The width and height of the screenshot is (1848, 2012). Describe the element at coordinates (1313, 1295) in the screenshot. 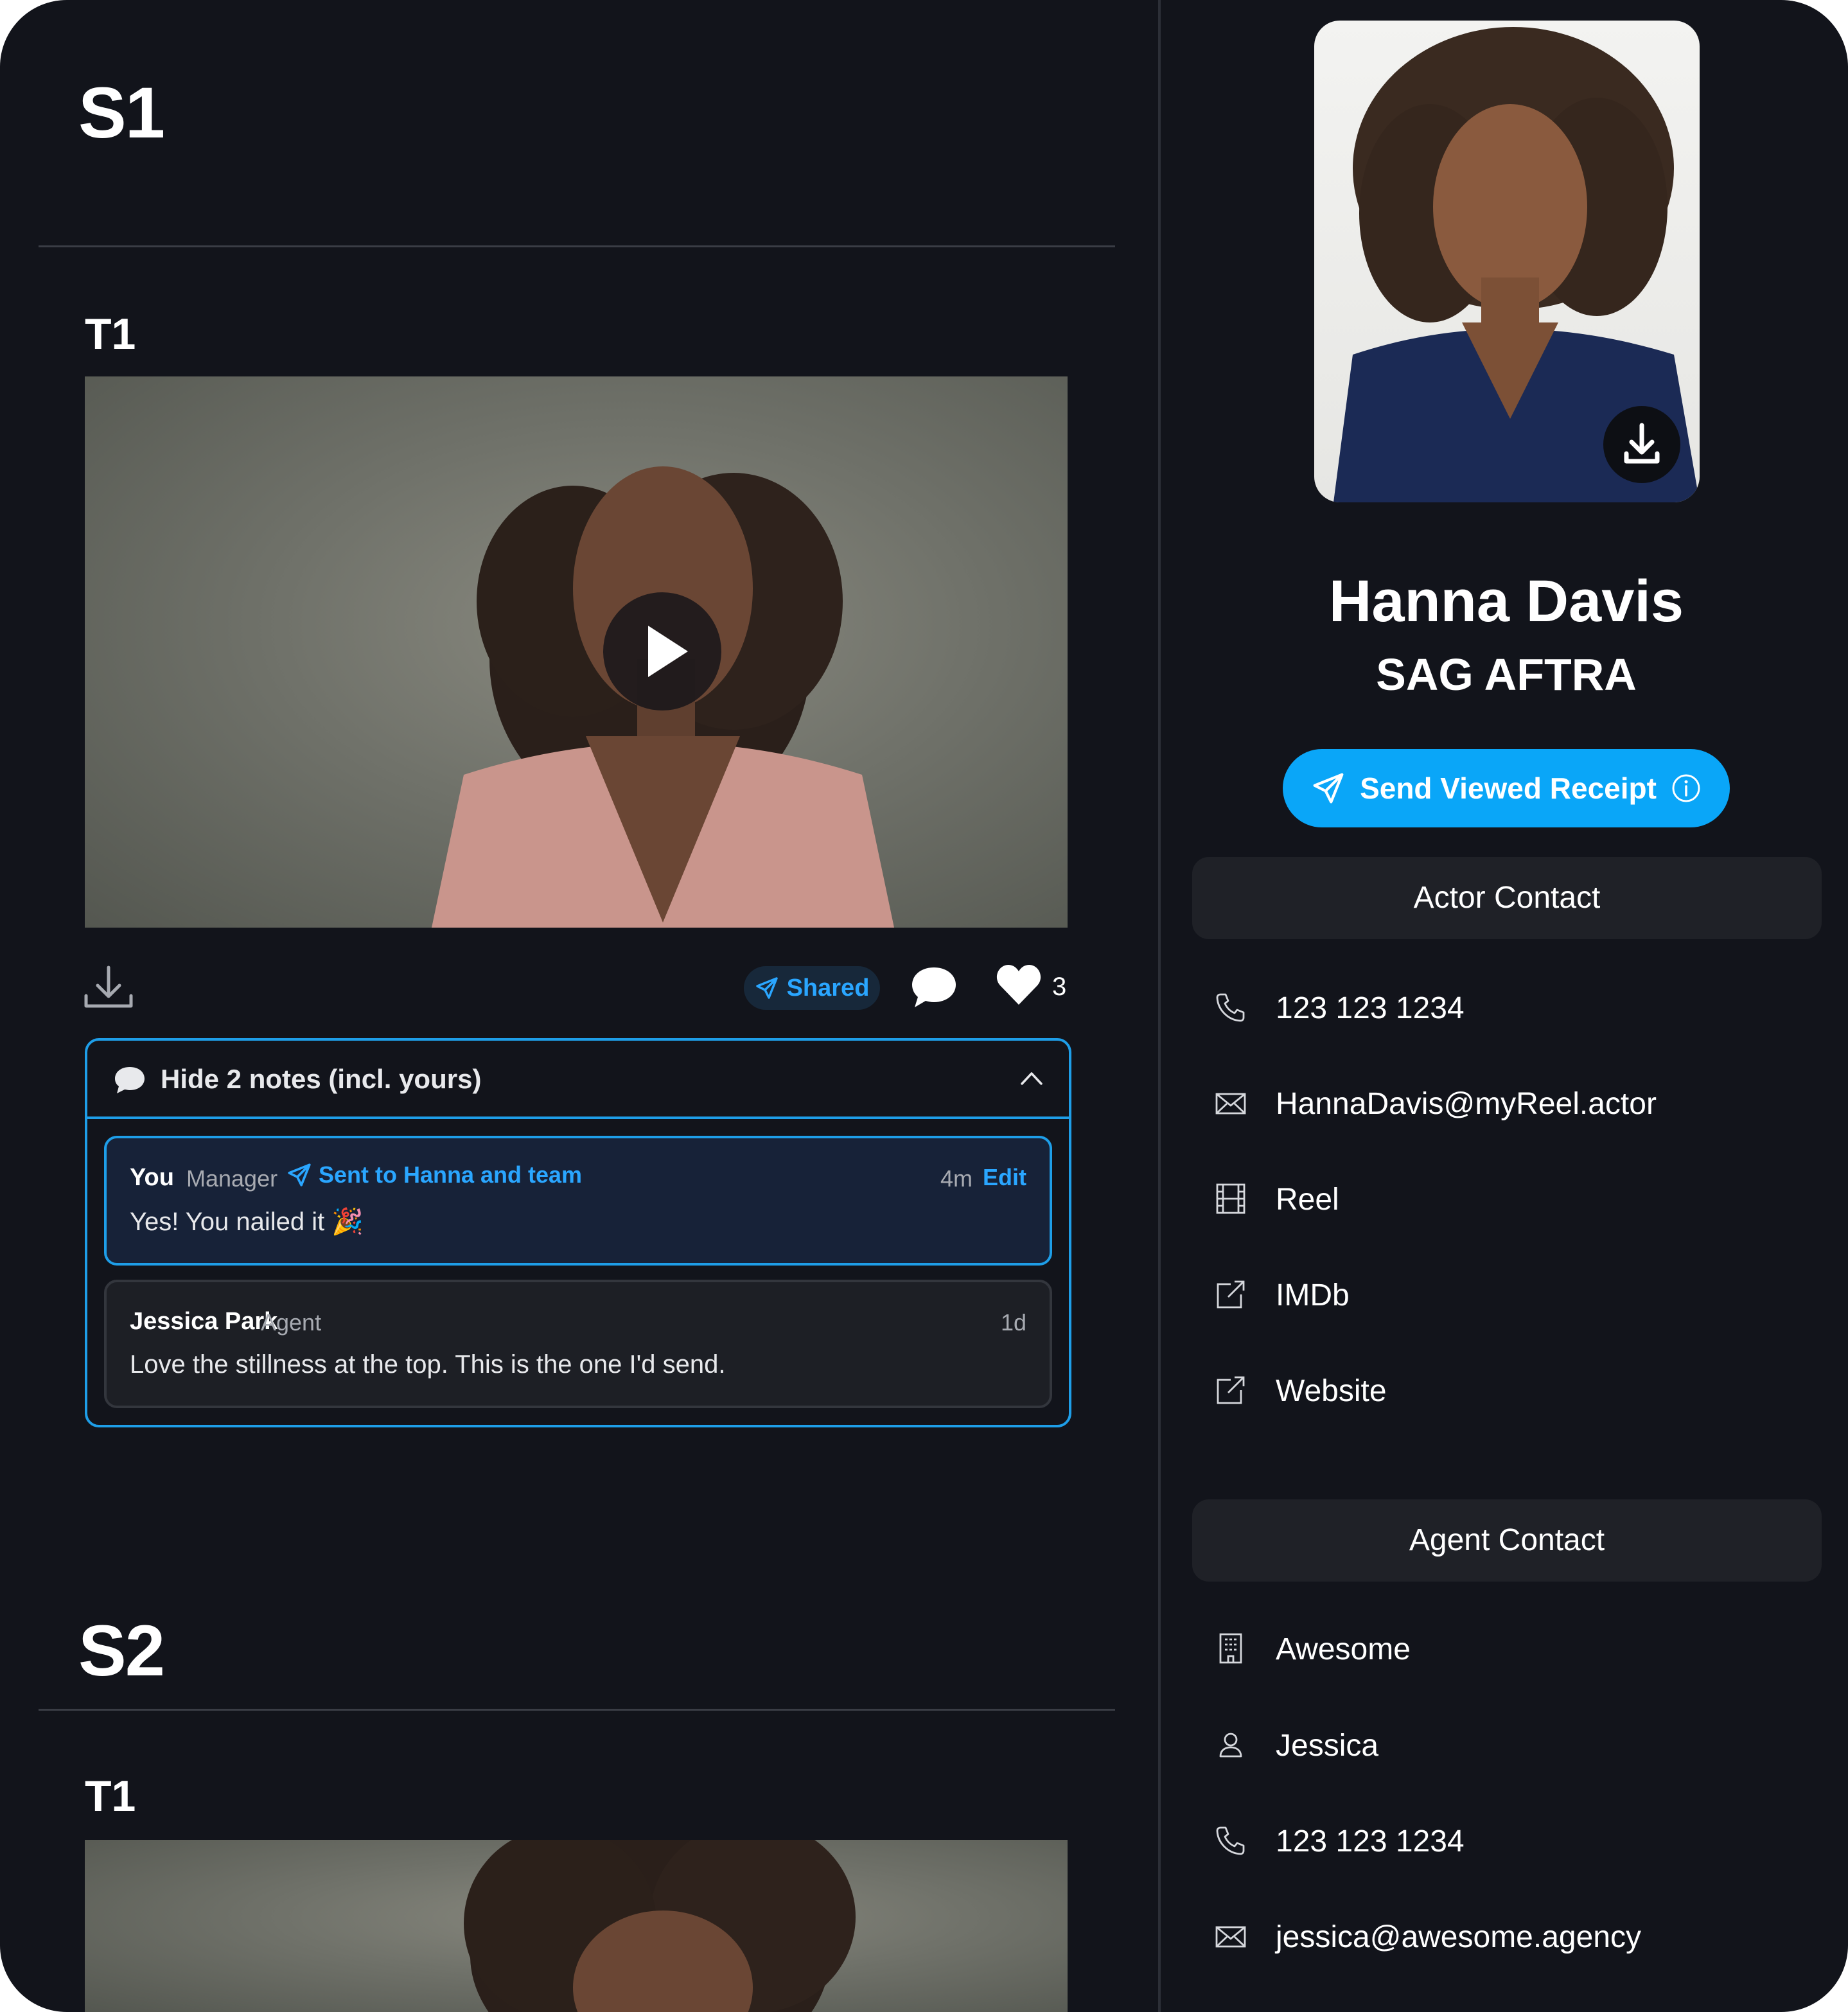

I see `contact-text: IMDb` at that location.